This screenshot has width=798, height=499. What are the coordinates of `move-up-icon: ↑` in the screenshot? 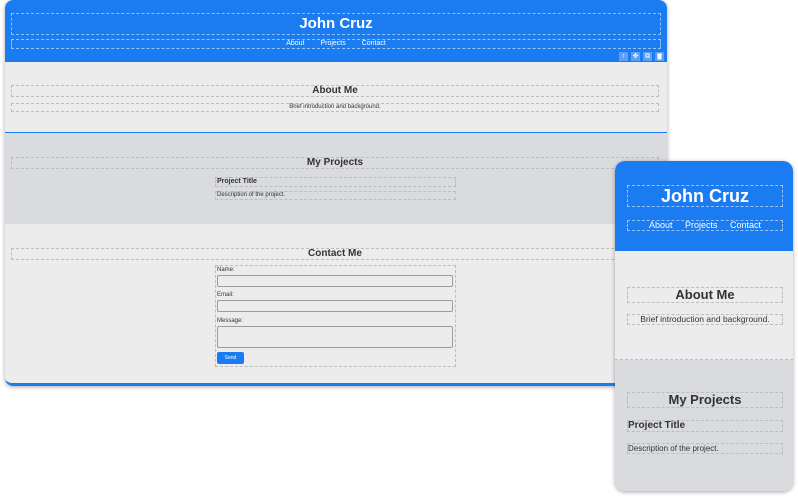 It's located at (623, 56).